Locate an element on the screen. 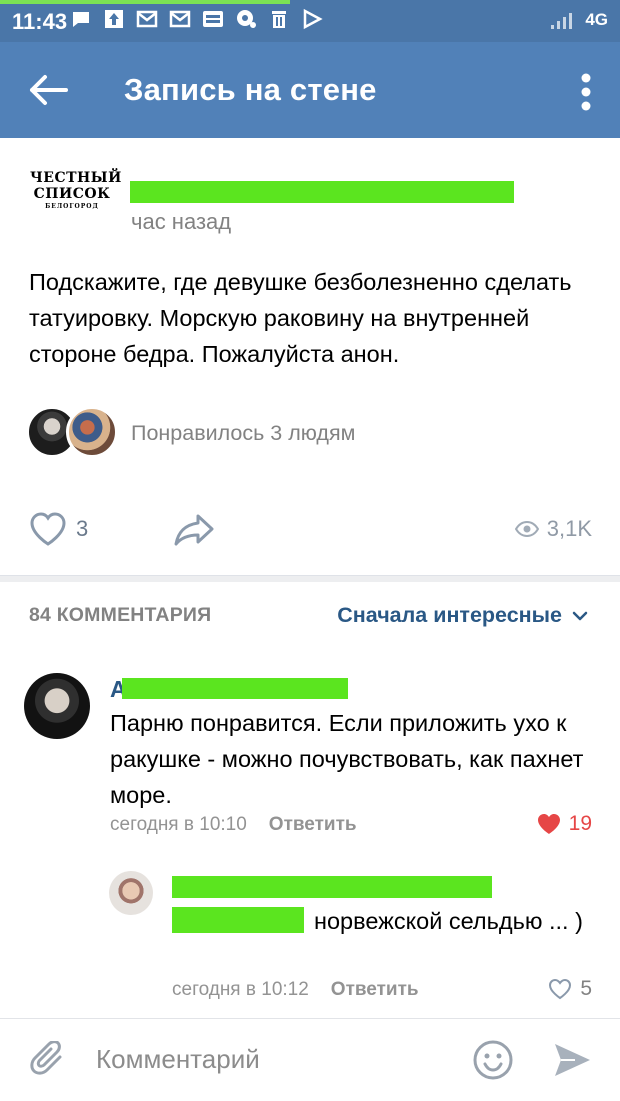  back-arrow-icon is located at coordinates (48, 90).